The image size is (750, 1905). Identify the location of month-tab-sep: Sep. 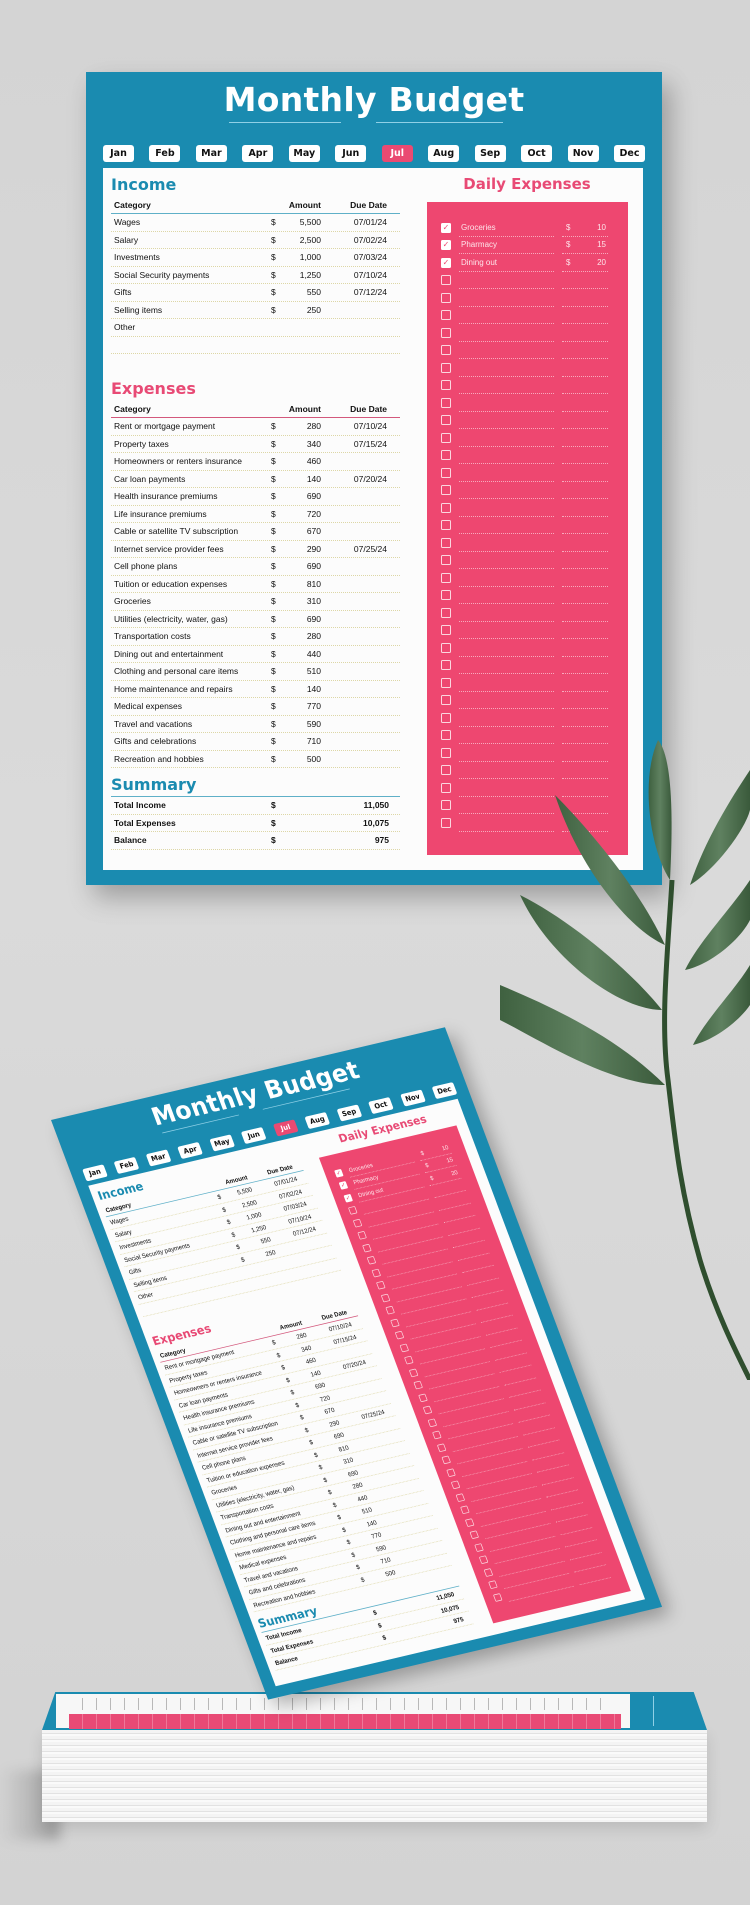
(349, 1113).